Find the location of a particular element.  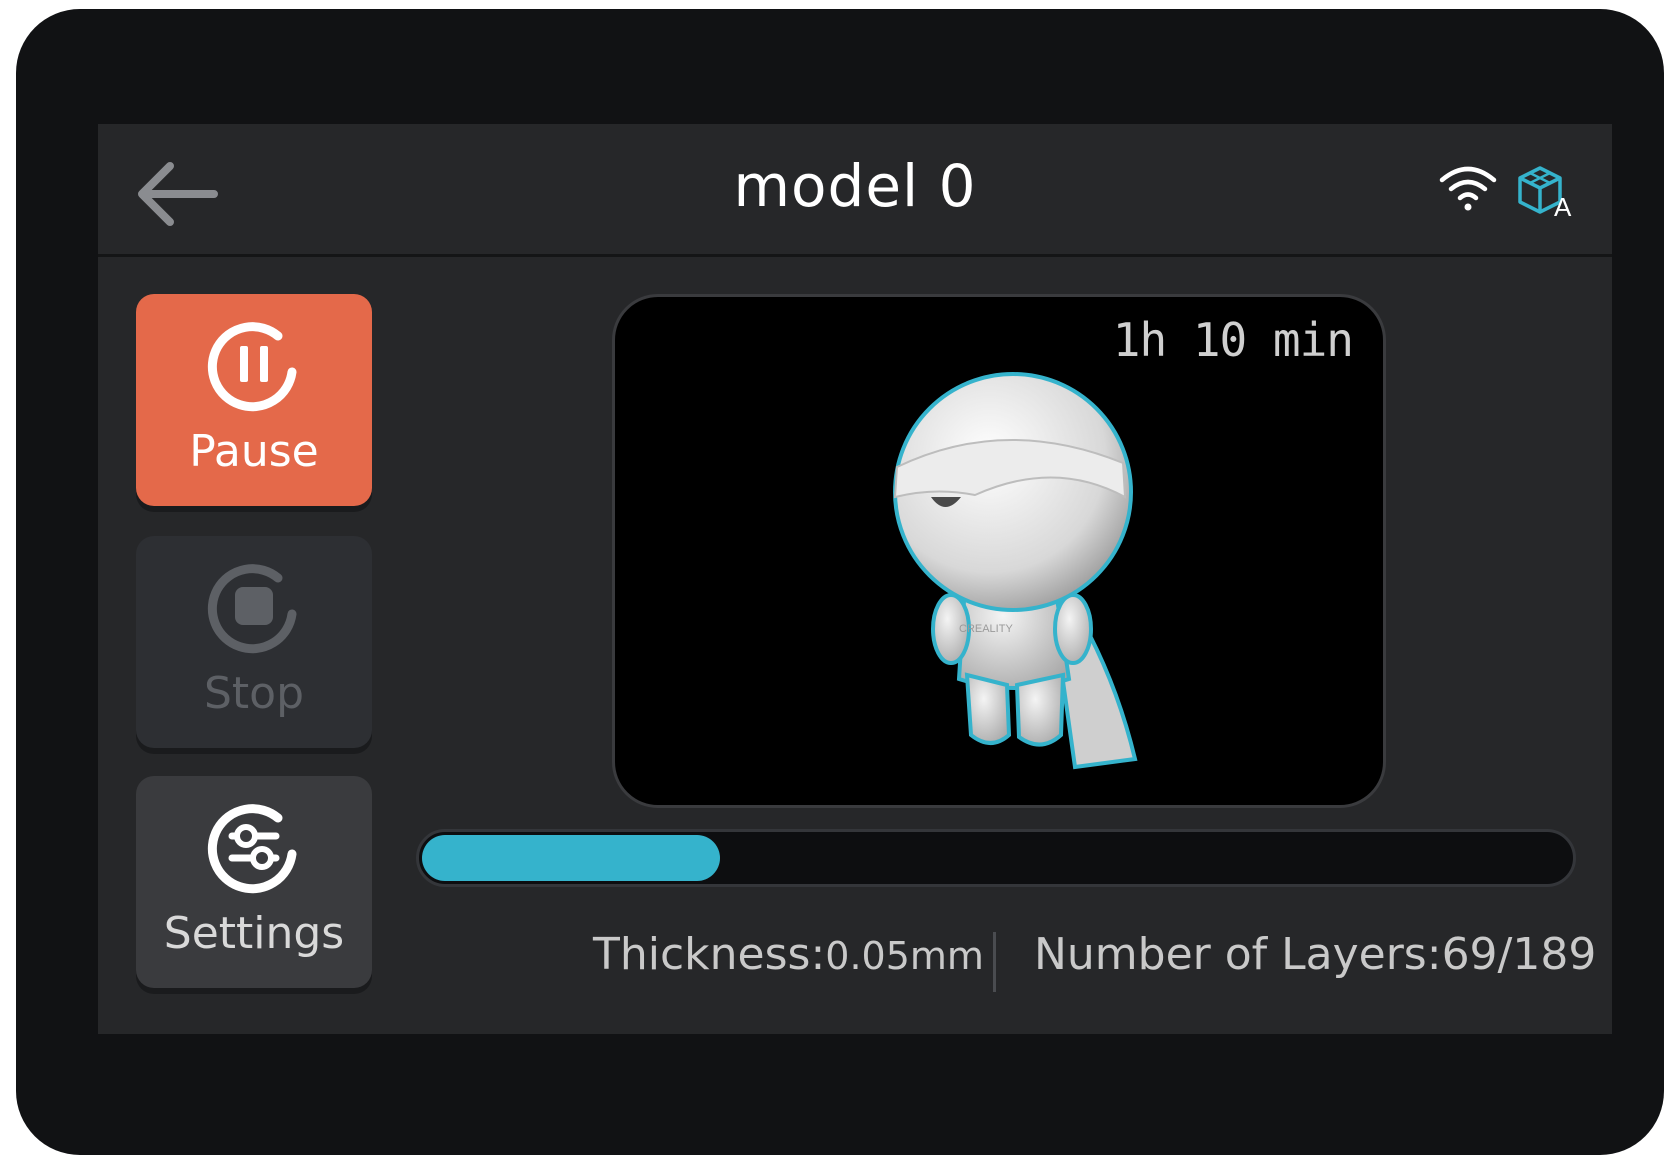

page-title: model 0 is located at coordinates (855, 186).